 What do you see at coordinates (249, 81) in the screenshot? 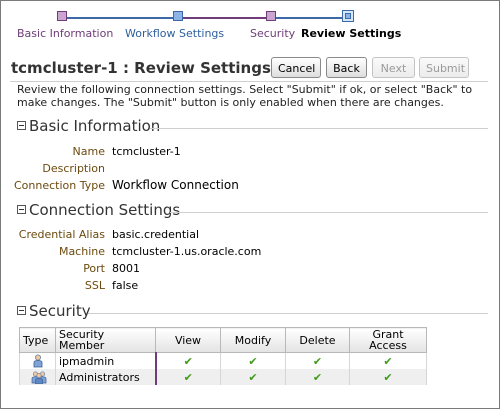
I see `header-divider` at bounding box center [249, 81].